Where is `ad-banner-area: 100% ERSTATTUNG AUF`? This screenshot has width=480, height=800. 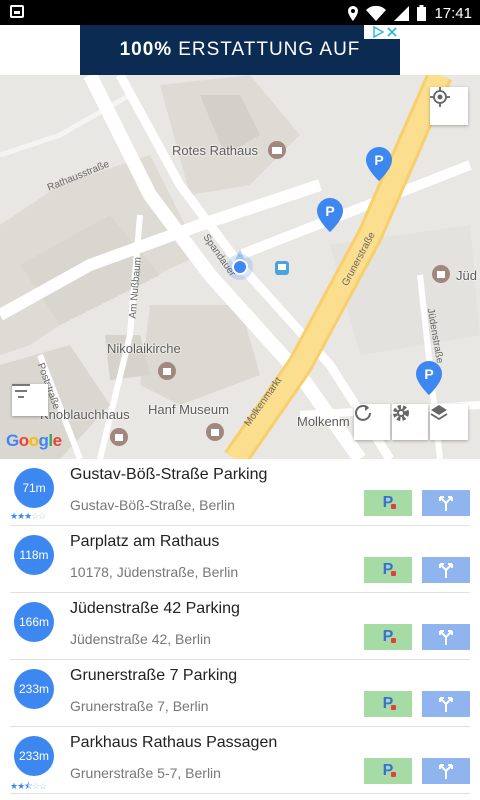
ad-banner-area: 100% ERSTATTUNG AUF is located at coordinates (240, 50).